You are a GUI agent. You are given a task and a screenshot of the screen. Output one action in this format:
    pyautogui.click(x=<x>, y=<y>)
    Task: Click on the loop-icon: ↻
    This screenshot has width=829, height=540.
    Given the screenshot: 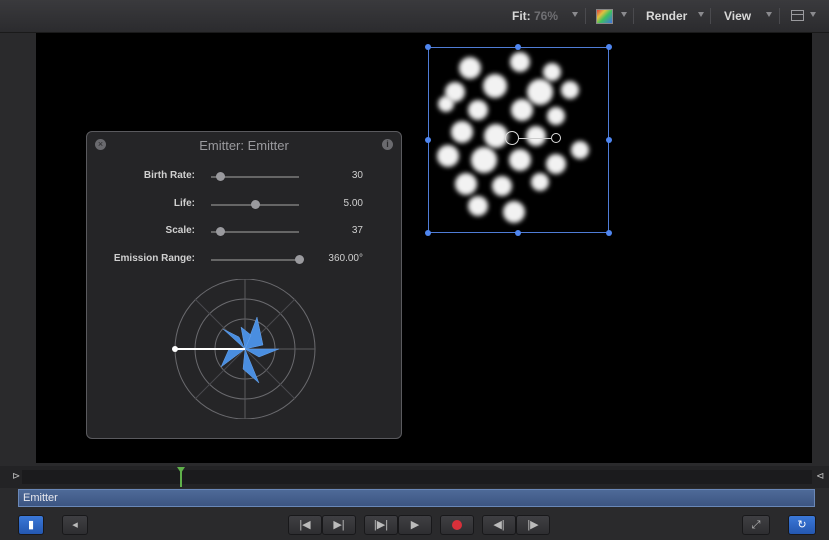 What is the action you would take?
    pyautogui.click(x=802, y=525)
    